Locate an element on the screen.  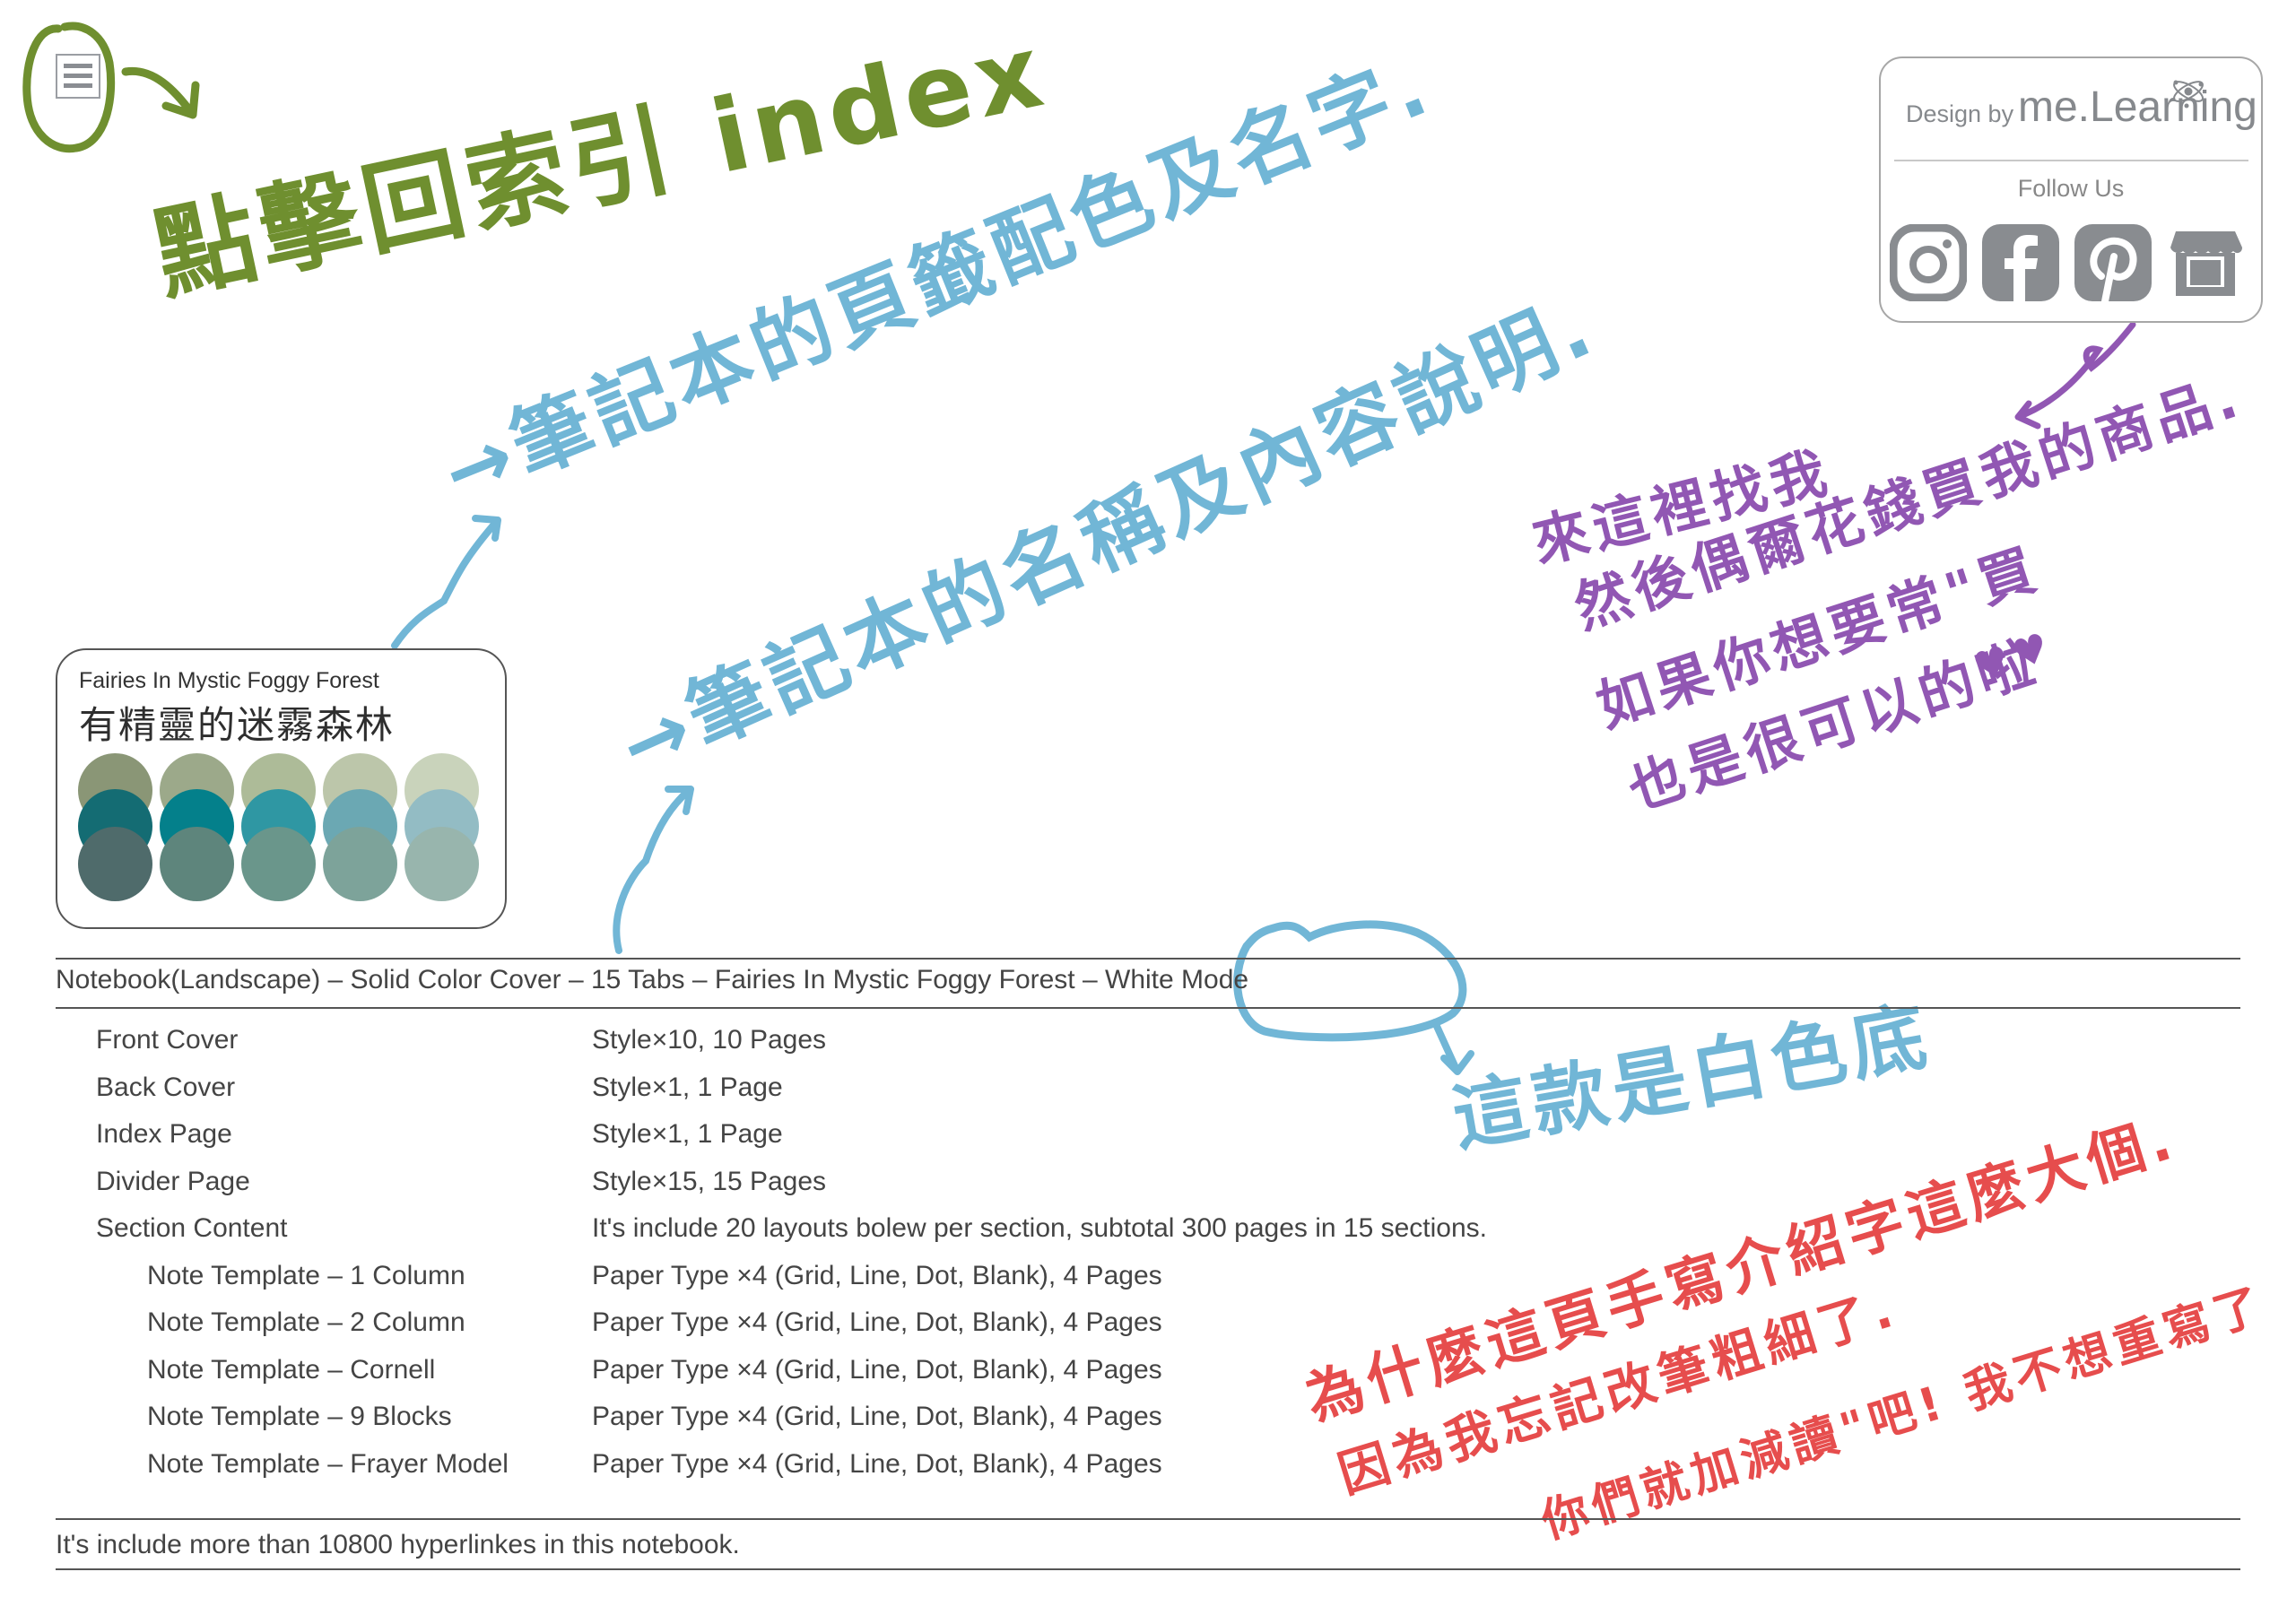
shop-icon is located at coordinates (2205, 262).